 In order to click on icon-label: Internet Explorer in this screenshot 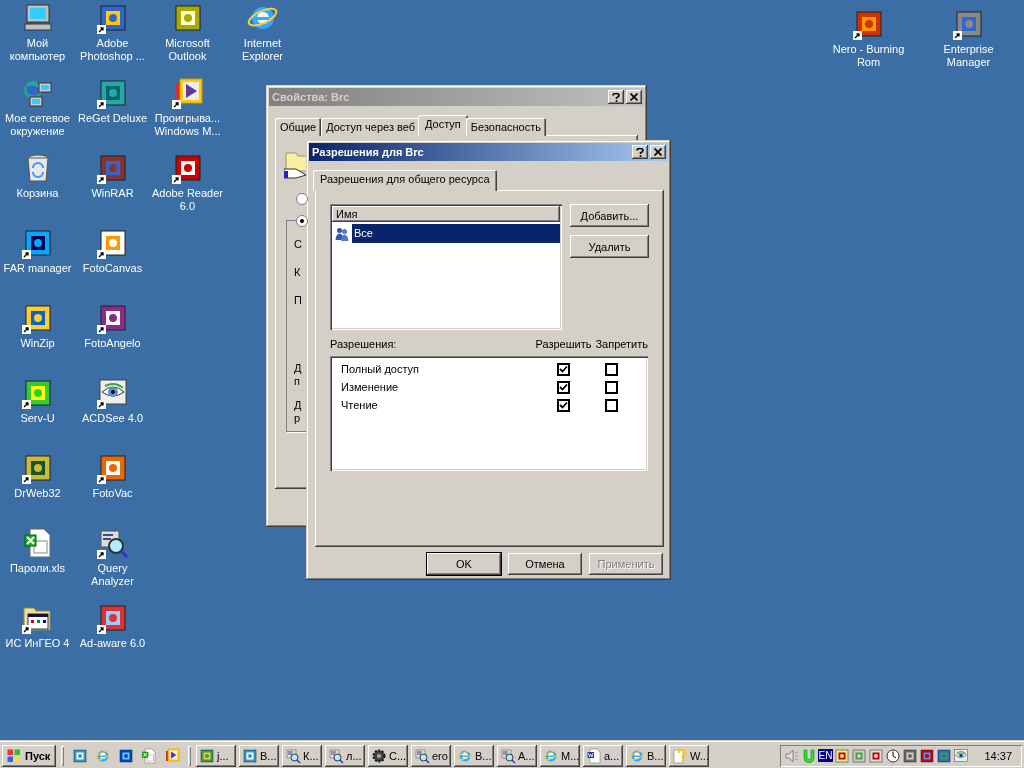, I will do `click(262, 50)`.